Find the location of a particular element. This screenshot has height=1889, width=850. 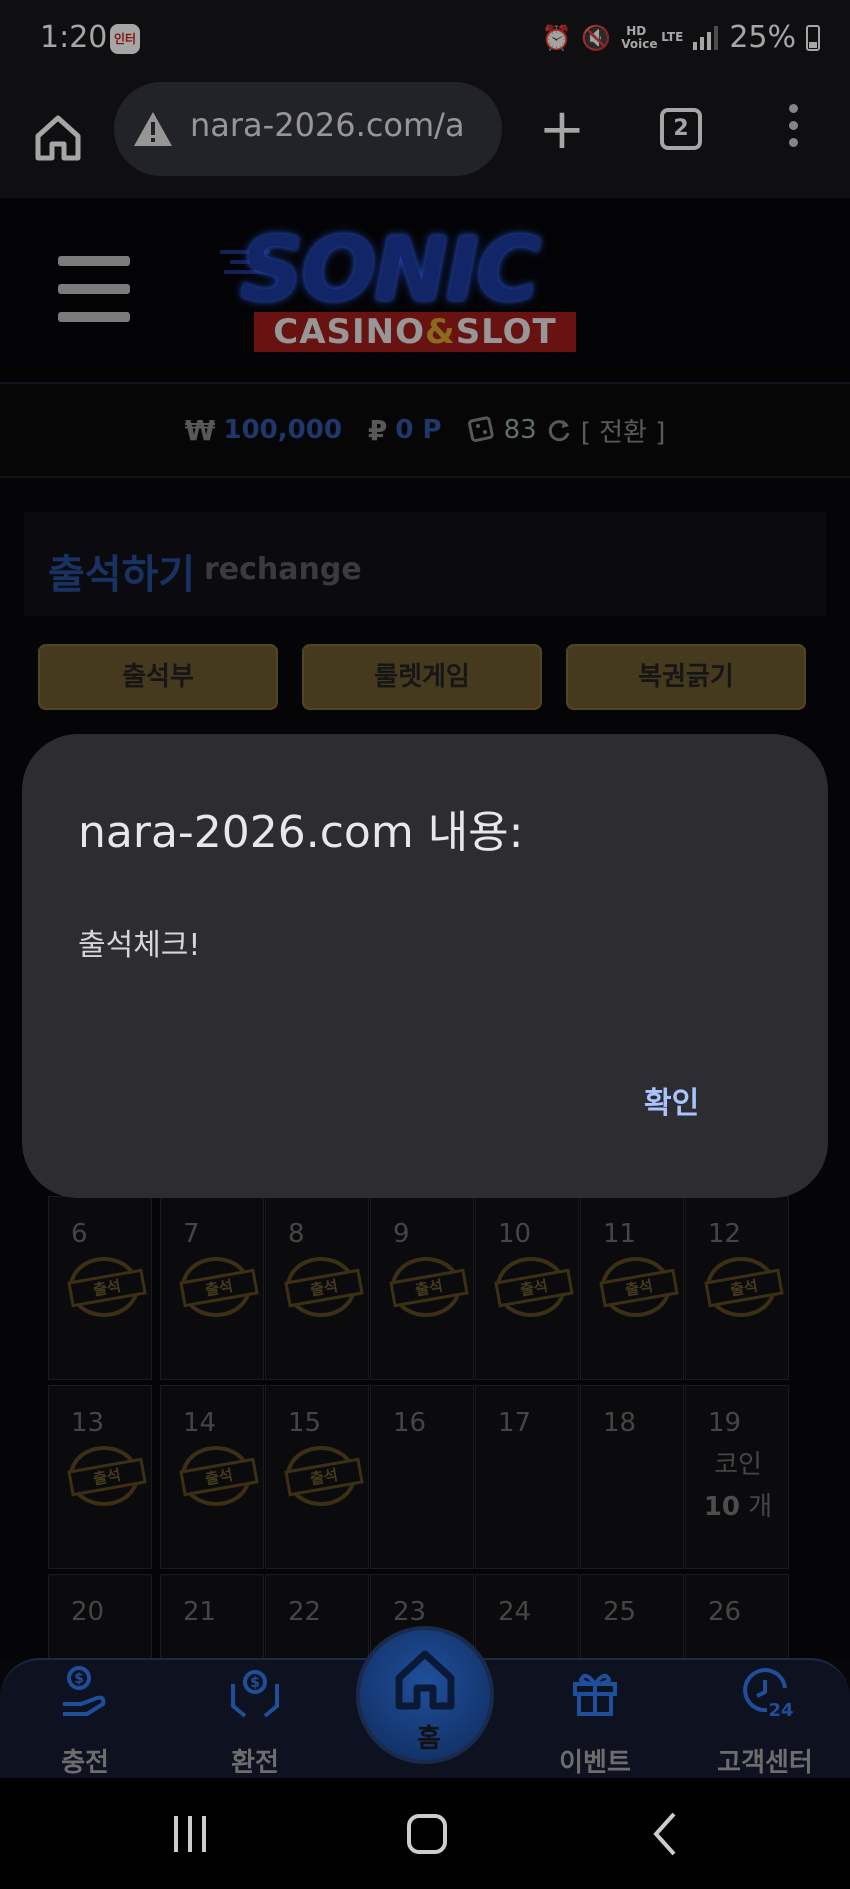

calendar-day-number: 26 is located at coordinates (725, 1612).